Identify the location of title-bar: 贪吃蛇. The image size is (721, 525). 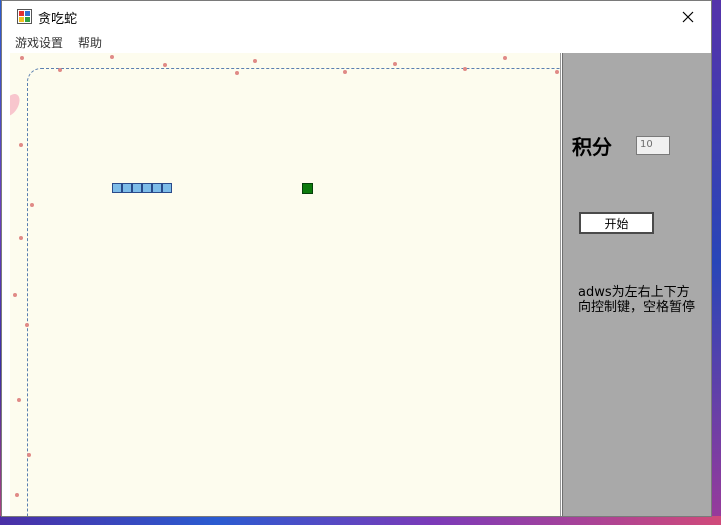
(356, 16).